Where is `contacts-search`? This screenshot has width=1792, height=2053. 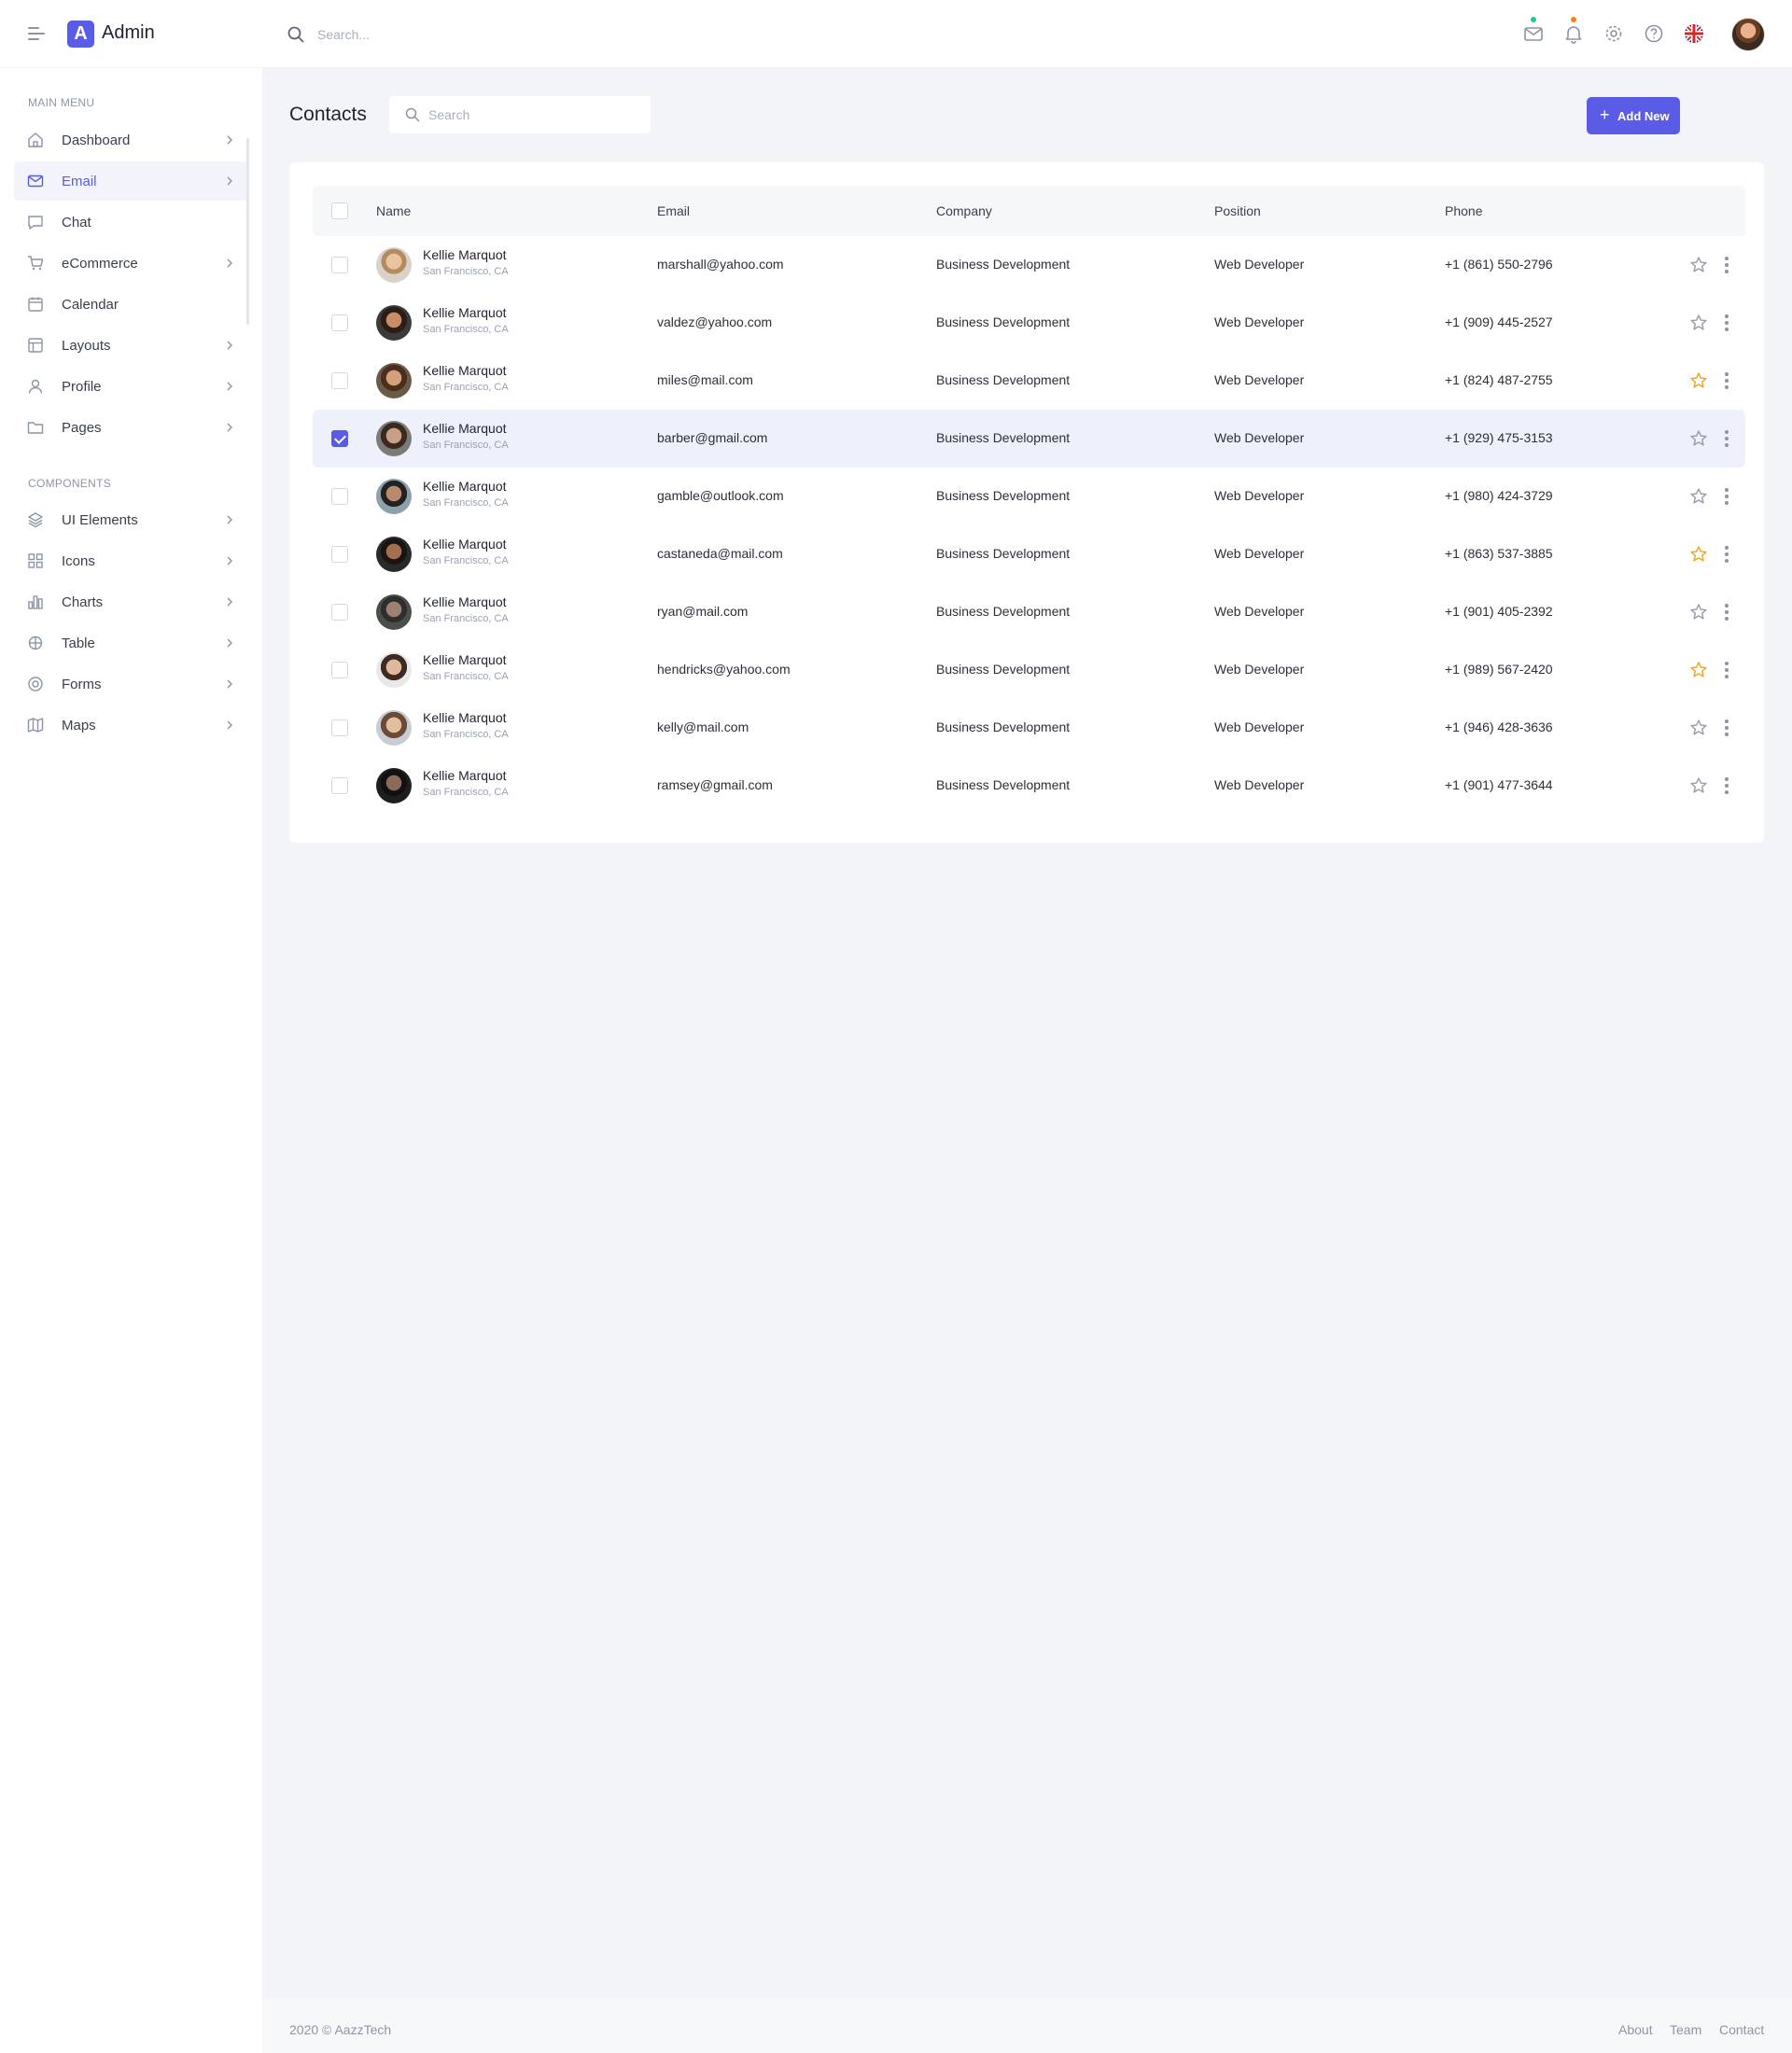 contacts-search is located at coordinates (520, 114).